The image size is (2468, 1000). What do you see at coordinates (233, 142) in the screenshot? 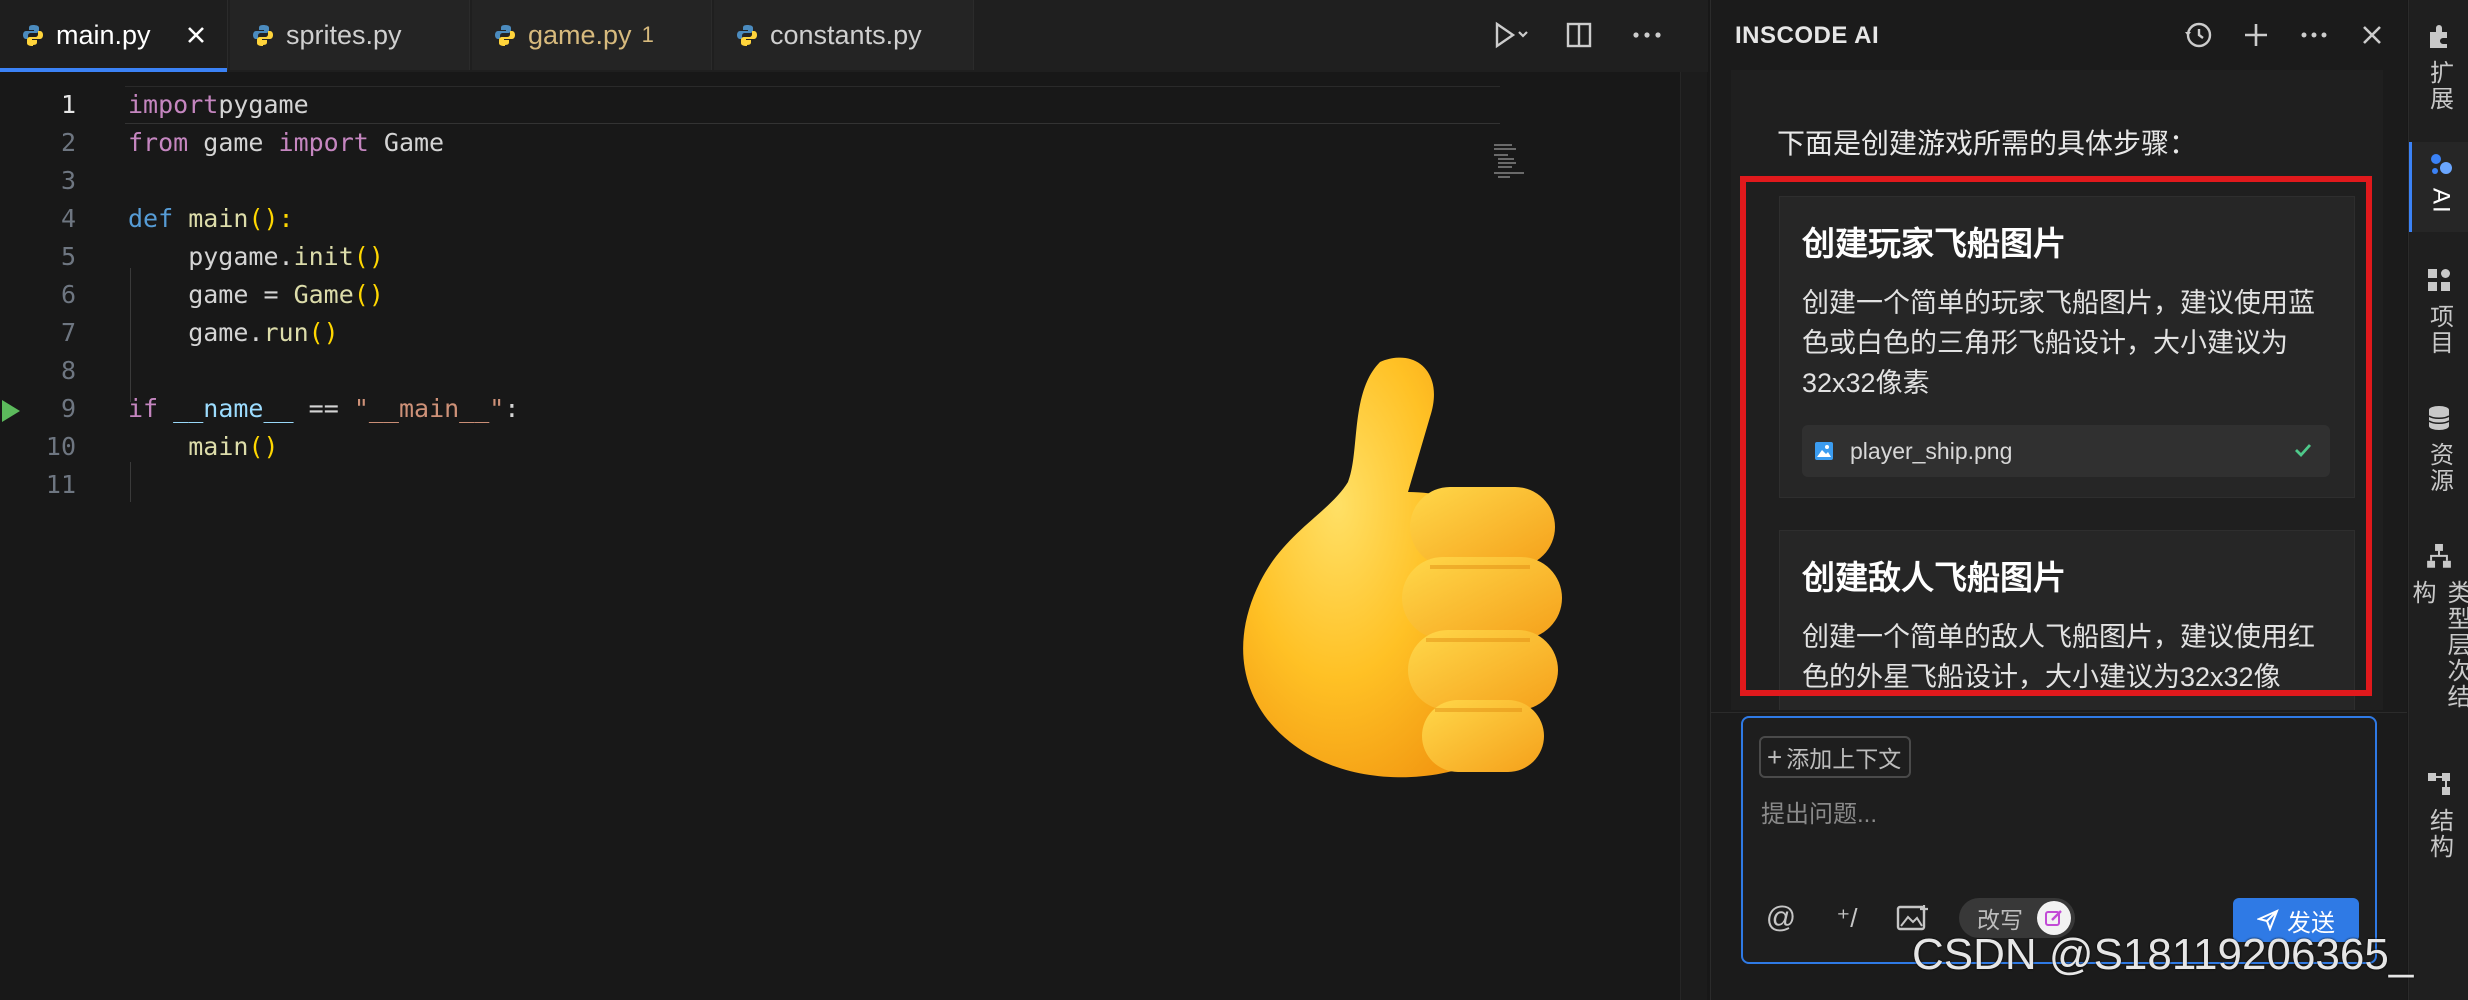
I see `code-token: game` at bounding box center [233, 142].